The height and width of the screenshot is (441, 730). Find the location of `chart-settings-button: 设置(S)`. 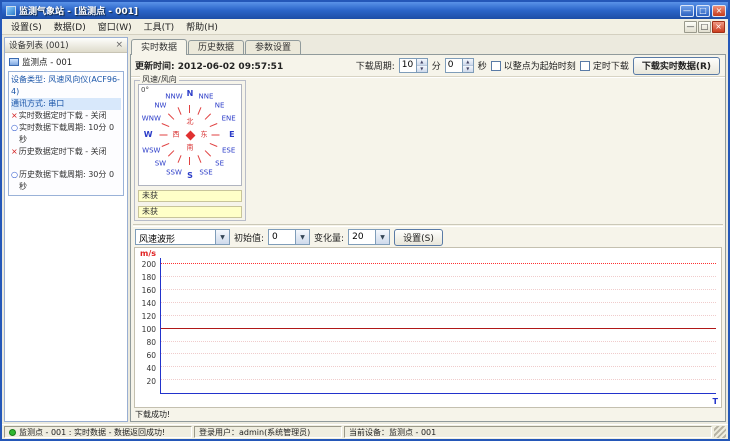

chart-settings-button: 设置(S) is located at coordinates (418, 237).